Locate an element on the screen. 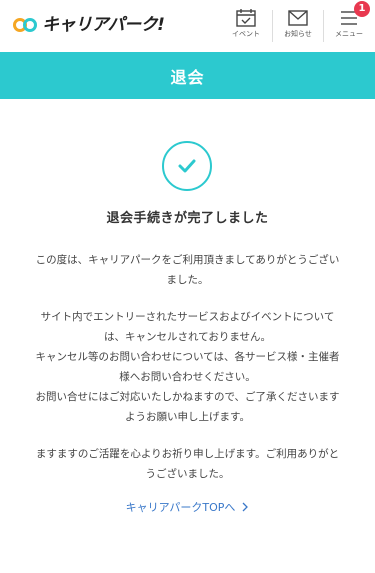  text-line: ました。 is located at coordinates (187, 280).